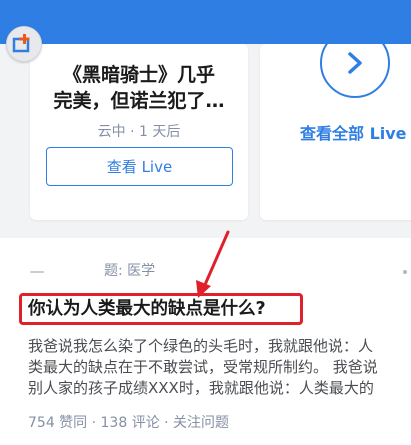 The width and height of the screenshot is (411, 445). What do you see at coordinates (161, 309) in the screenshot?
I see `question-title: 你认为人类最大的缺点是什么?` at bounding box center [161, 309].